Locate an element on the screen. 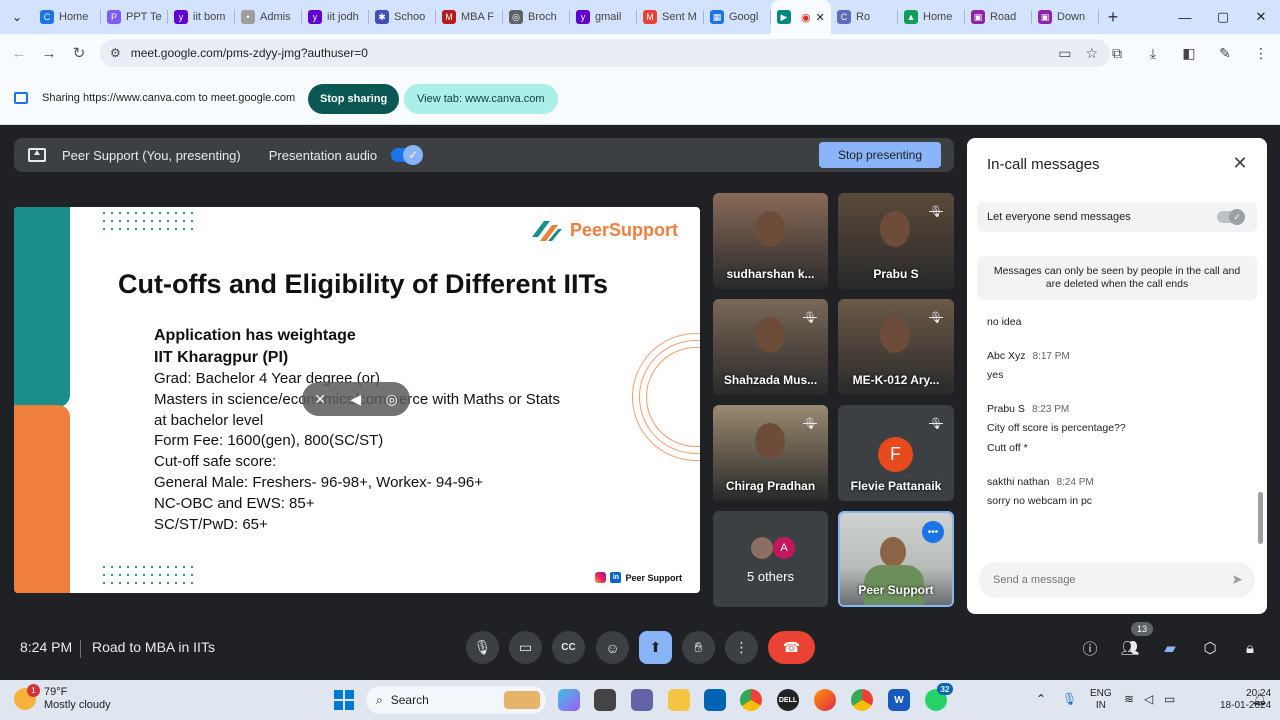 The width and height of the screenshot is (1280, 720). weather-widget: 1 79°F Mostly cloudy is located at coordinates (62, 698).